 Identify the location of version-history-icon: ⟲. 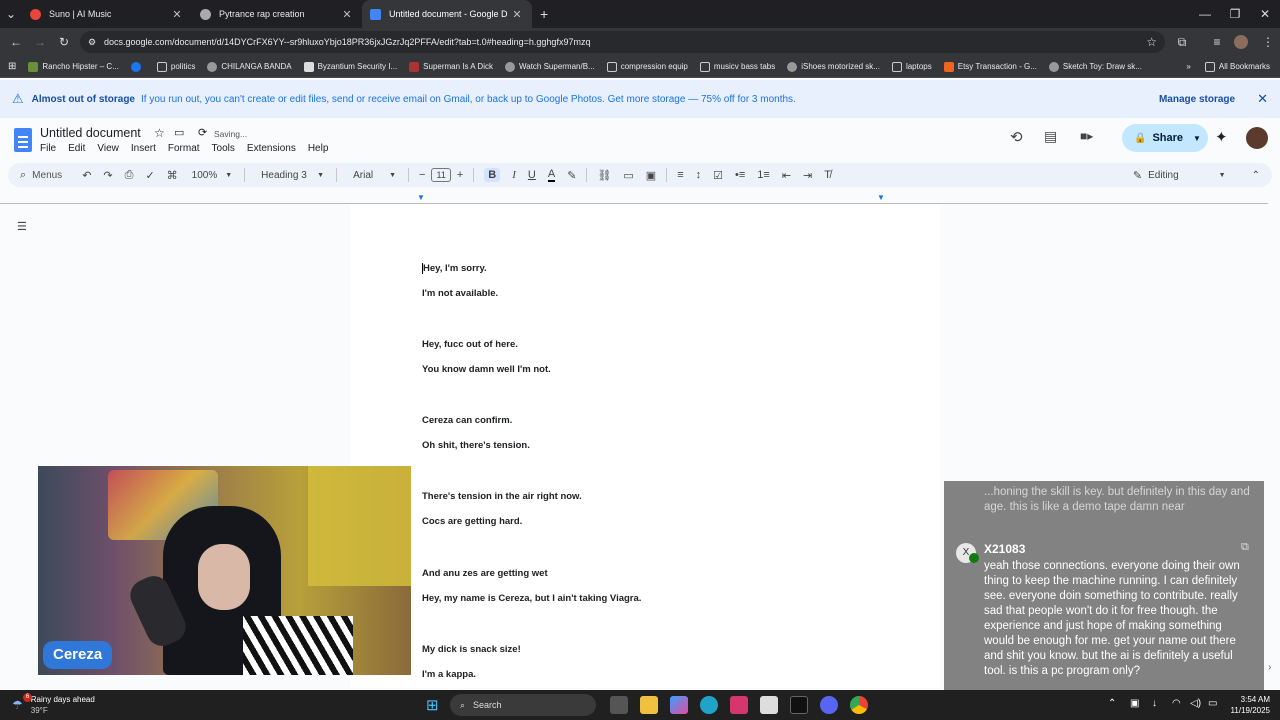
(1016, 137).